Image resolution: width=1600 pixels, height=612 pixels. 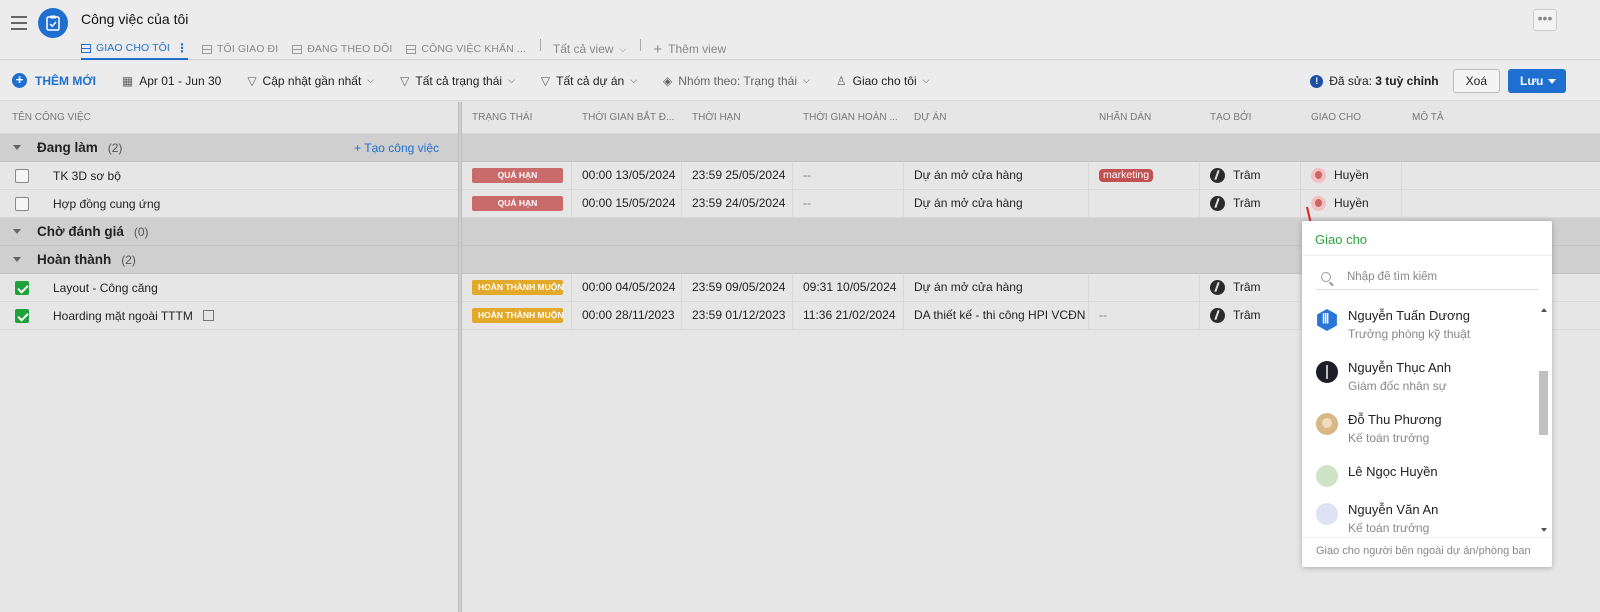 I want to click on list-item: Nguyễn Văn An Kế toán trưởng, so click(x=1420, y=517).